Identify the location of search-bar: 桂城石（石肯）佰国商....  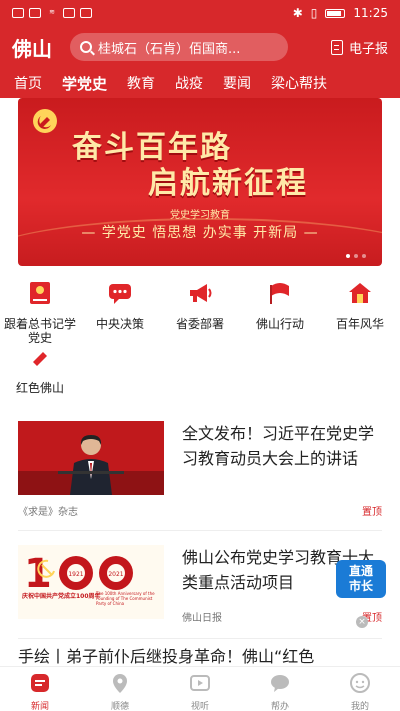
(179, 47).